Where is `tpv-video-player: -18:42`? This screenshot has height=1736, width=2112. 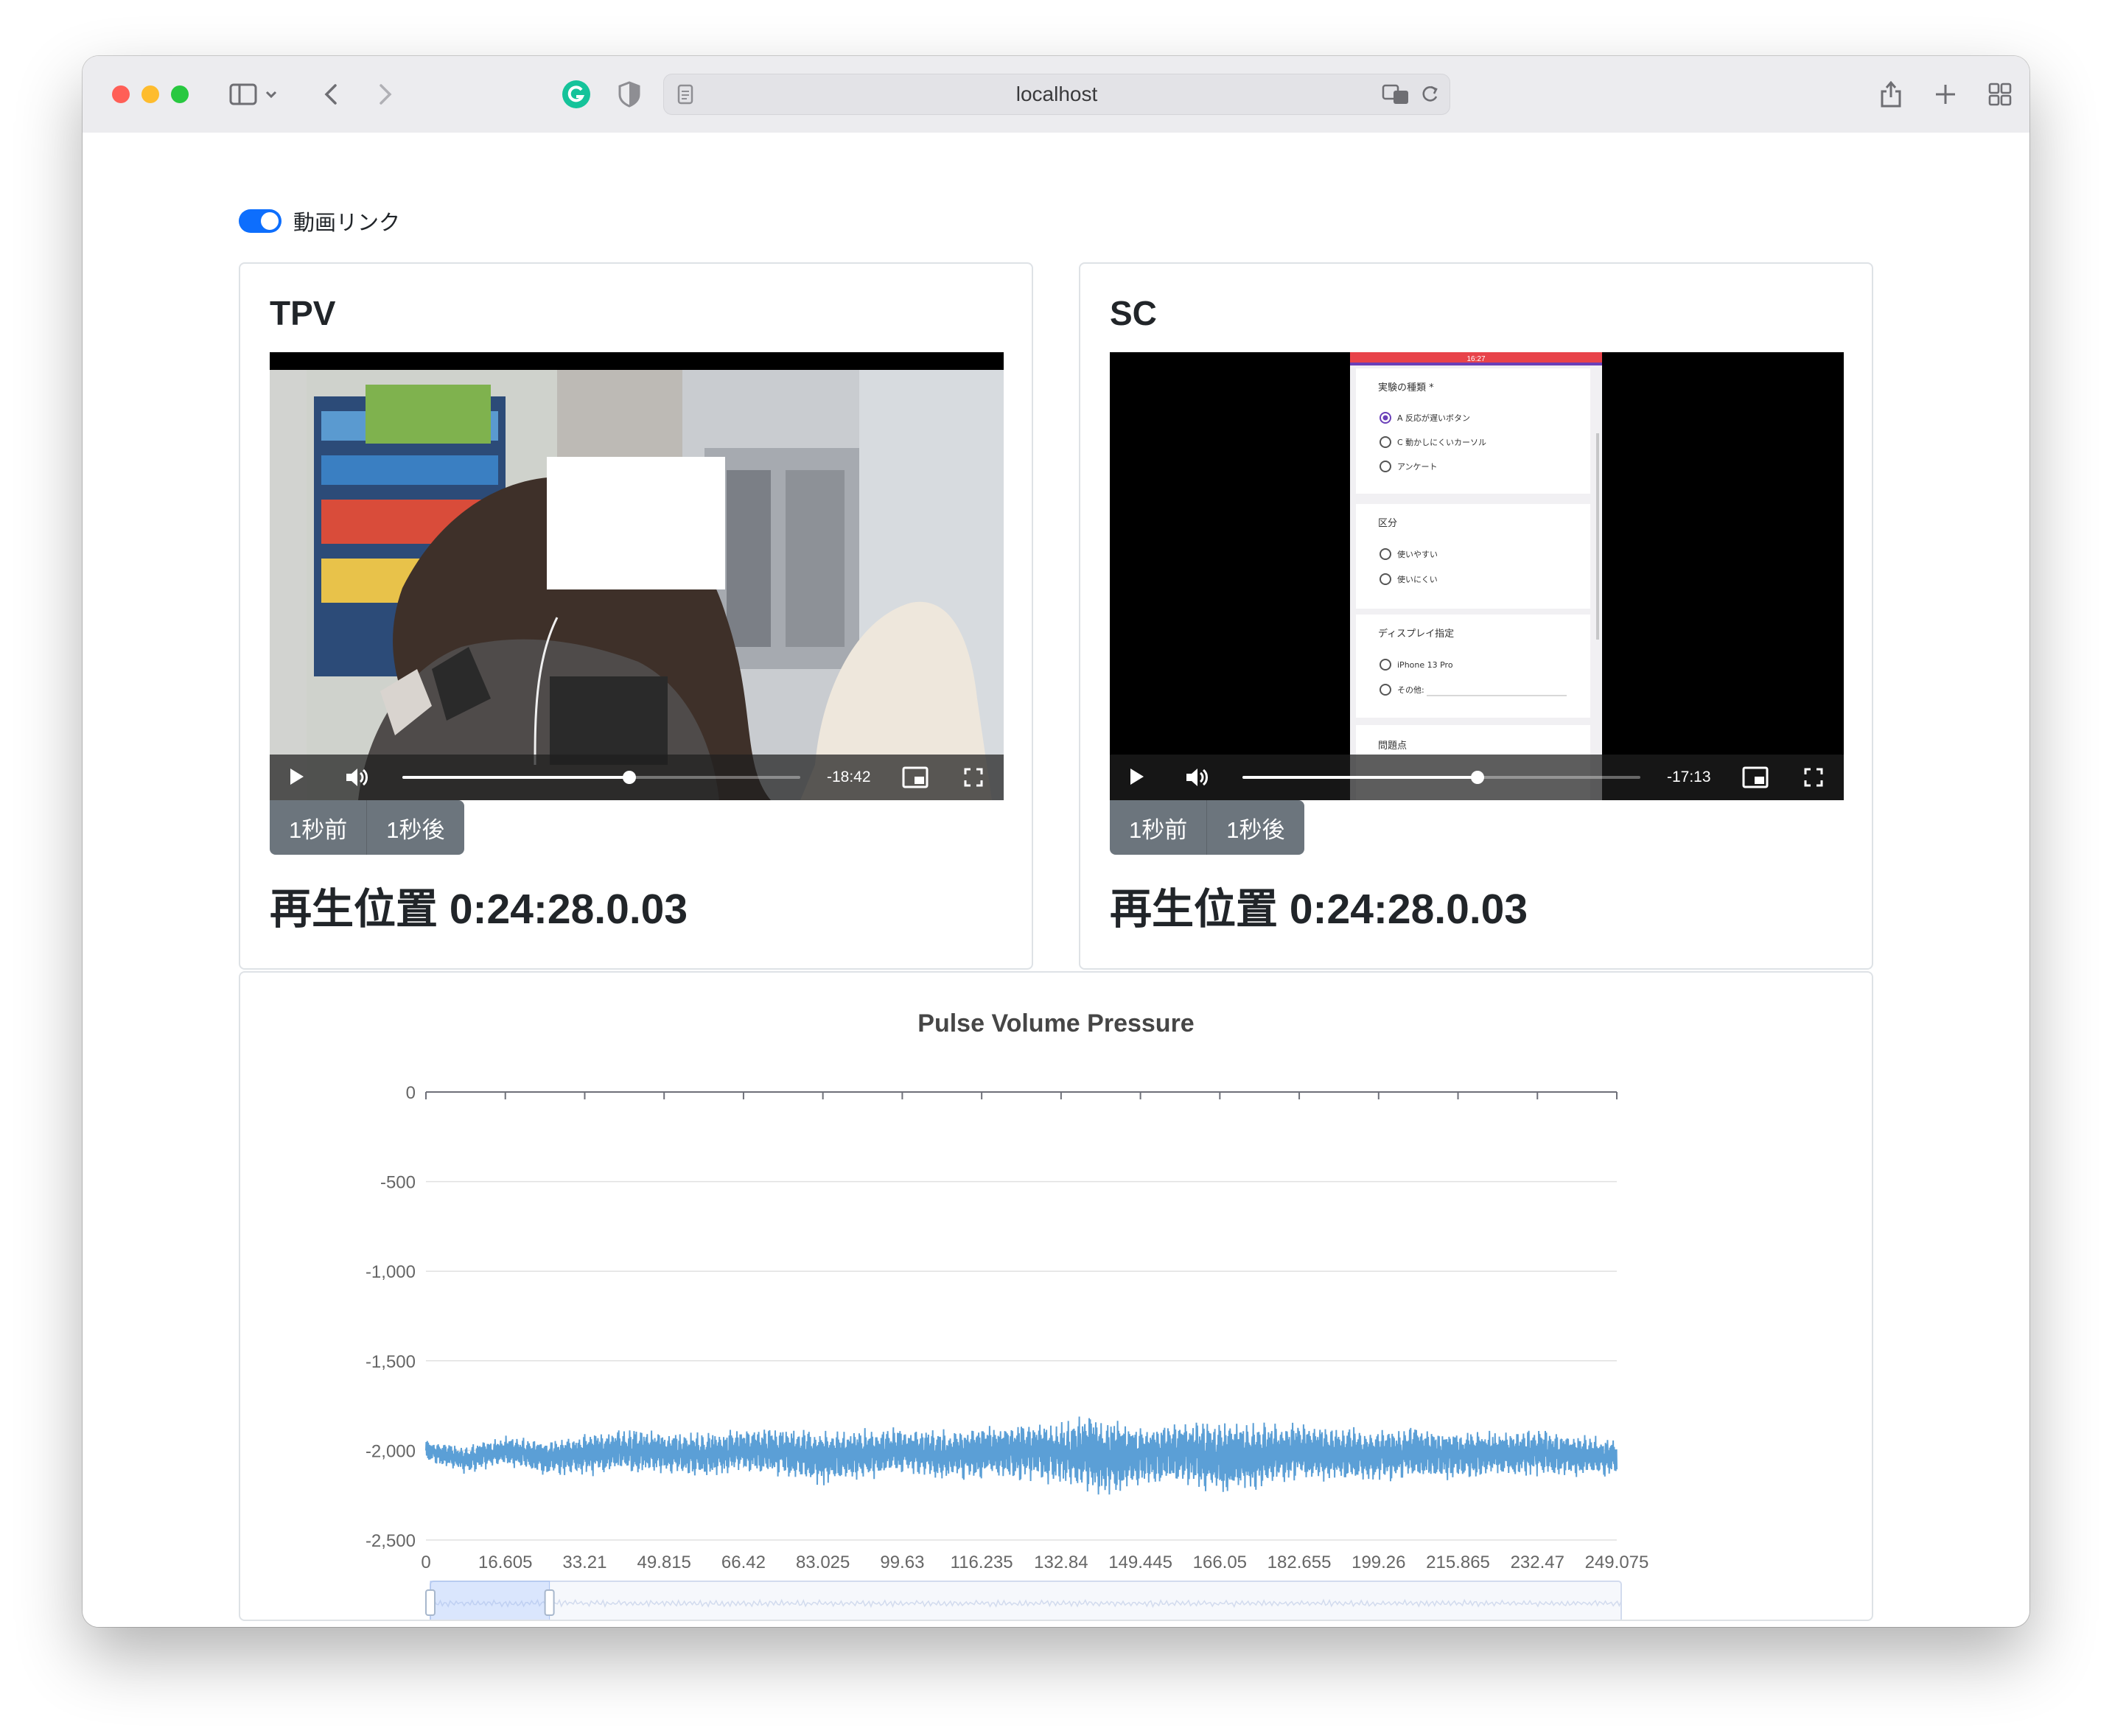 tpv-video-player: -18:42 is located at coordinates (637, 576).